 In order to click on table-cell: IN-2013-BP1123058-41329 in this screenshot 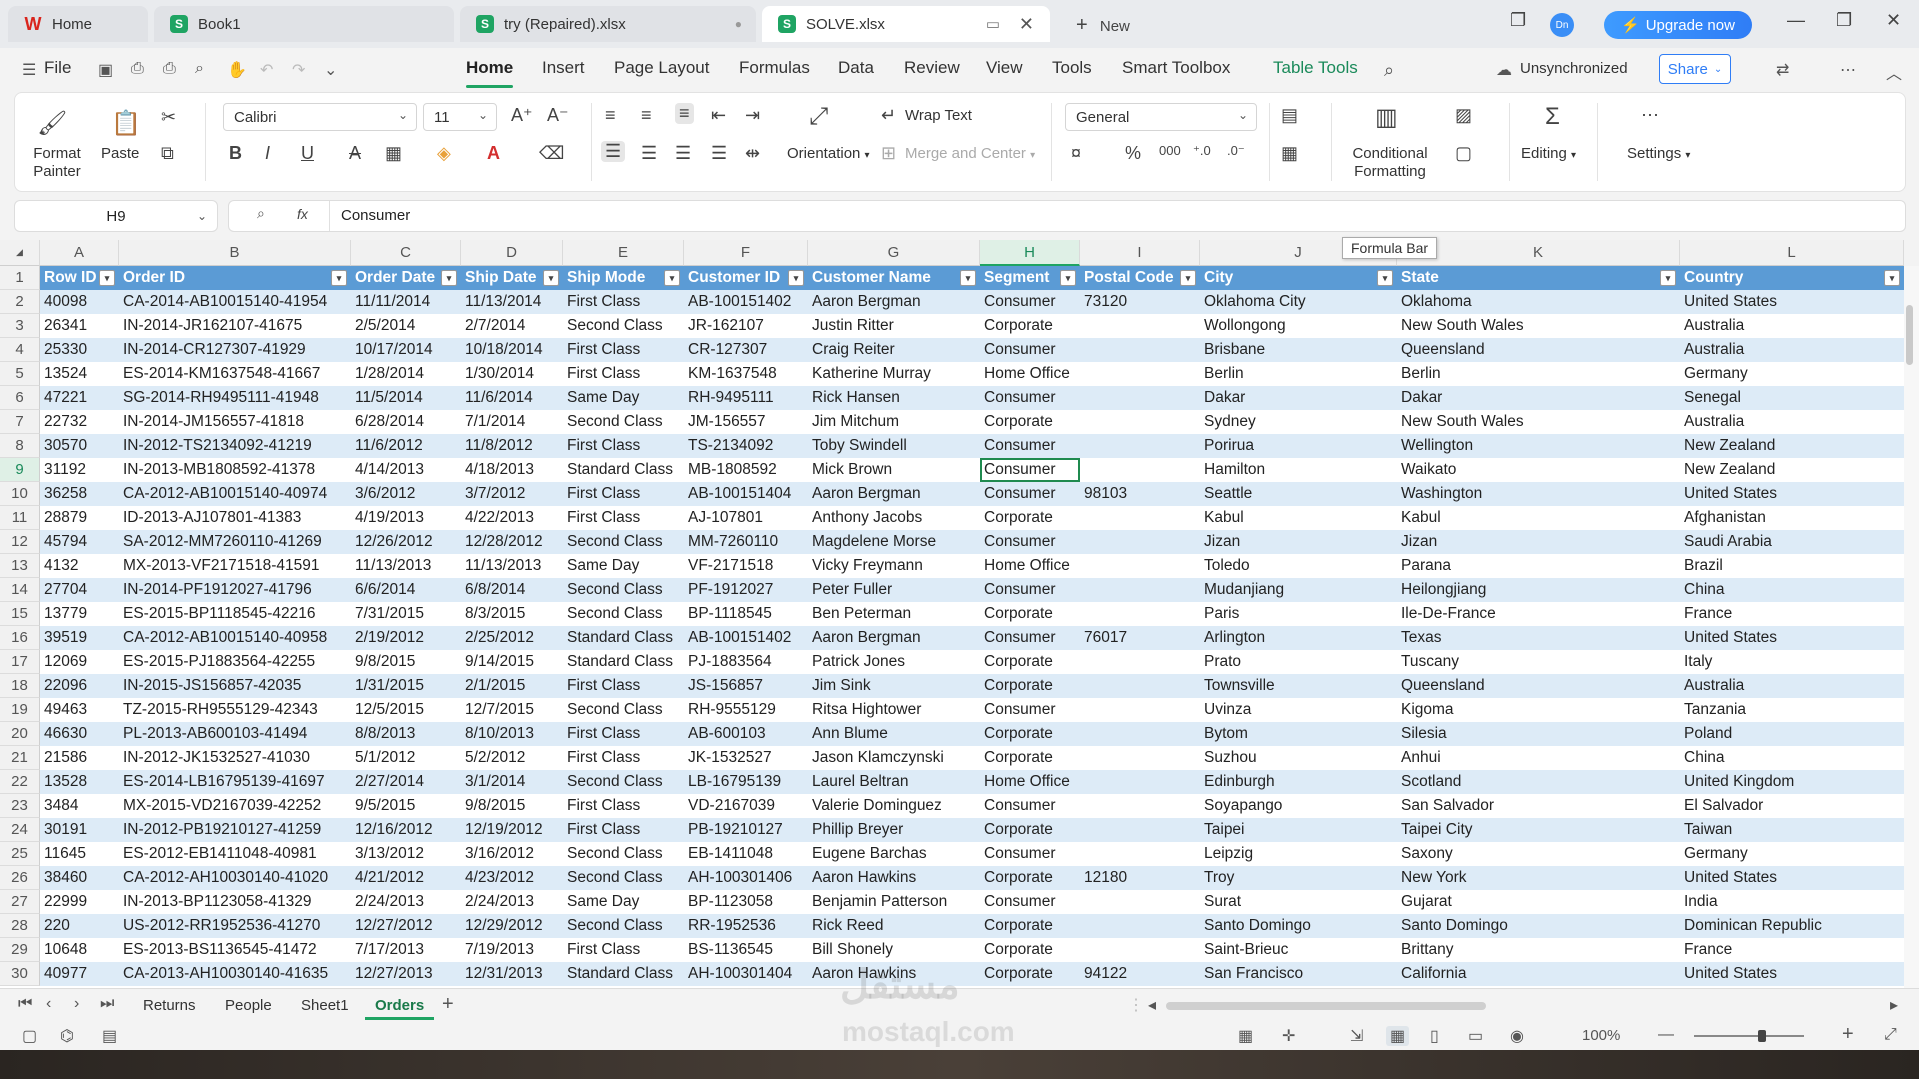, I will do `click(235, 902)`.